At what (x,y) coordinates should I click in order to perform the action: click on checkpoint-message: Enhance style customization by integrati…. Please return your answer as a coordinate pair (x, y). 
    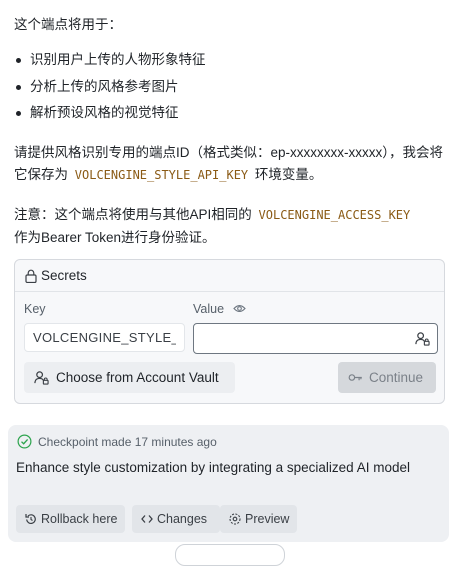
    Looking at the image, I should click on (213, 467).